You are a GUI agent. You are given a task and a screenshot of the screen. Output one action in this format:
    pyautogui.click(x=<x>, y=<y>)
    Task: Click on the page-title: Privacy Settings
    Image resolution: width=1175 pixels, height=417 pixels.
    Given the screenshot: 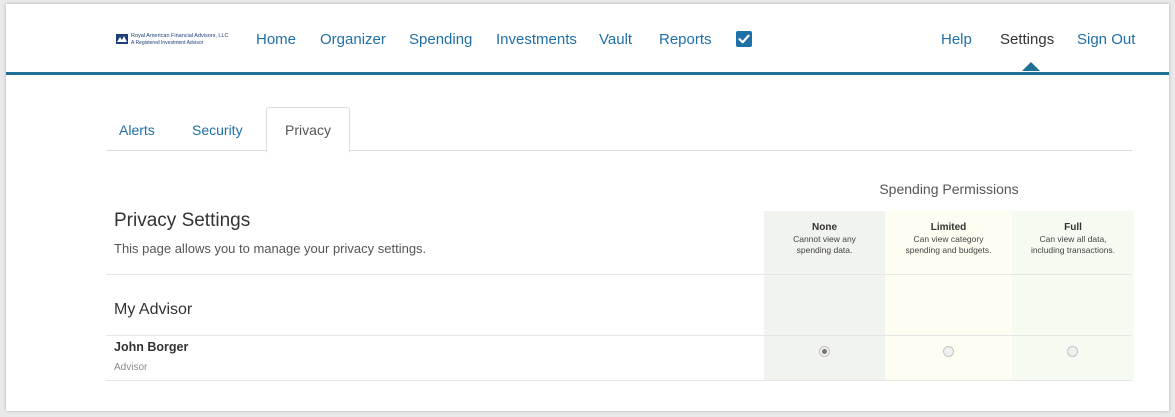 What is the action you would take?
    pyautogui.click(x=182, y=220)
    